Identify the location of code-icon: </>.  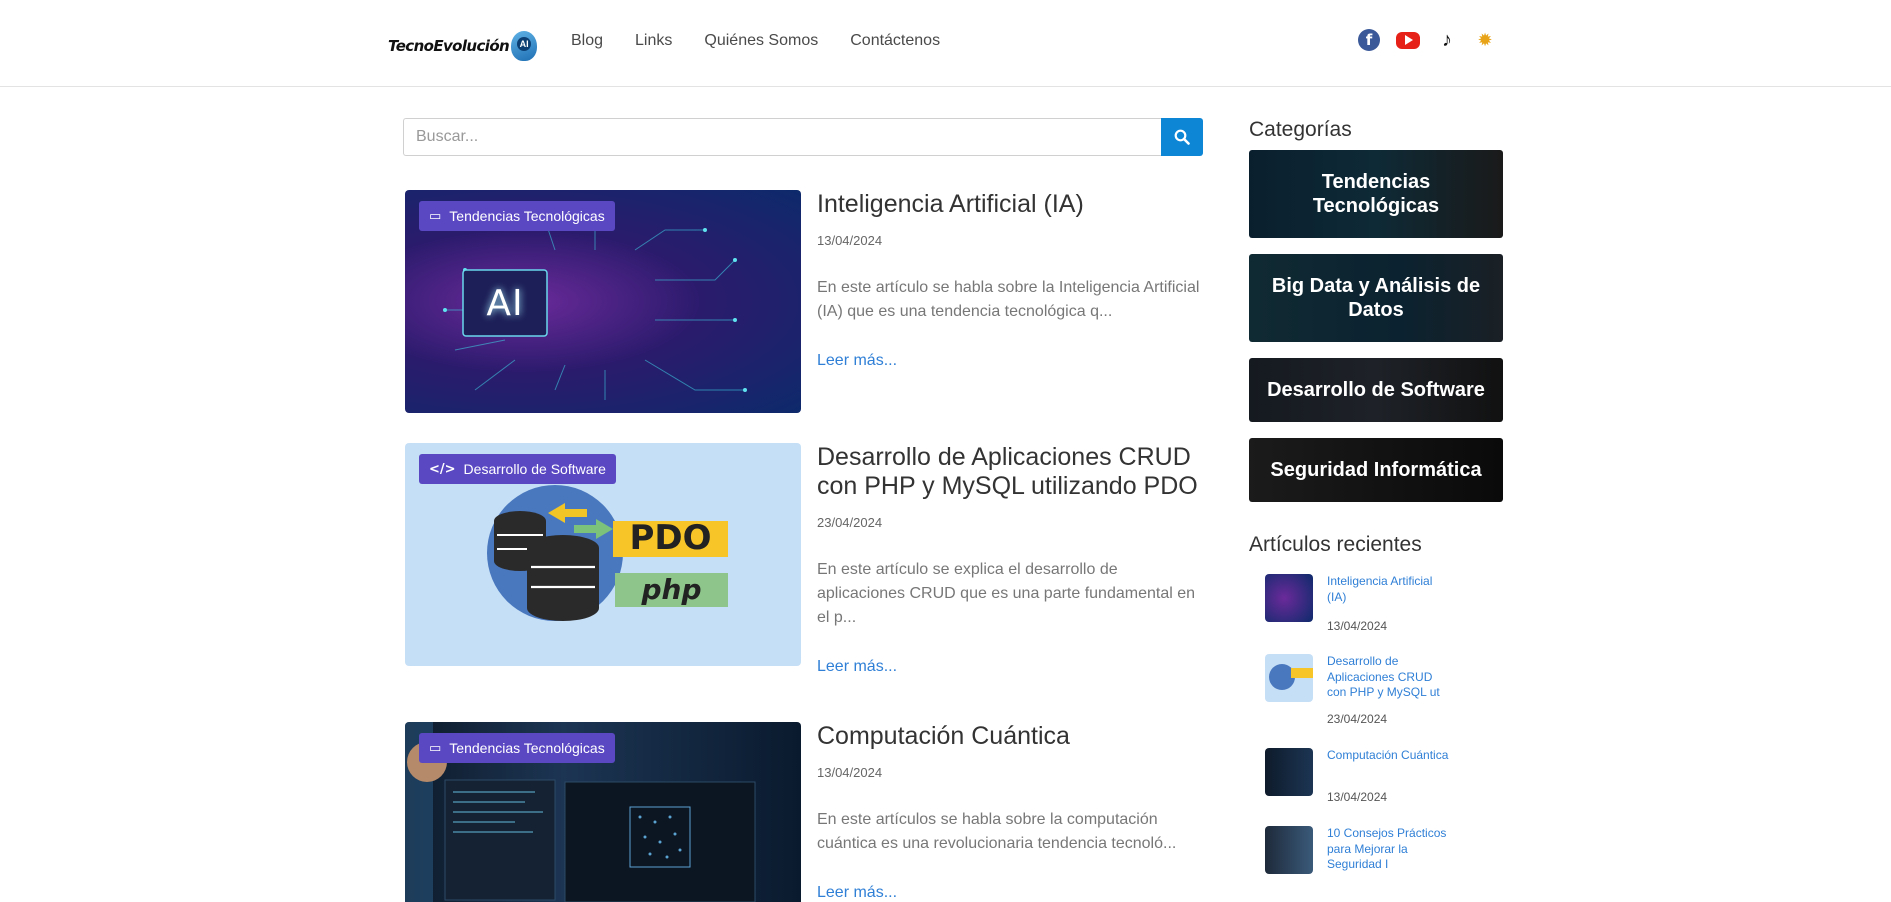
(442, 469).